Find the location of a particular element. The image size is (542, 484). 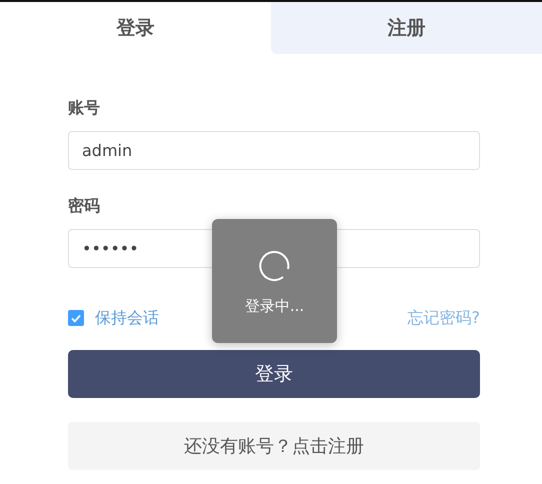

register-button: 还没有账号？点击注册 is located at coordinates (274, 446).